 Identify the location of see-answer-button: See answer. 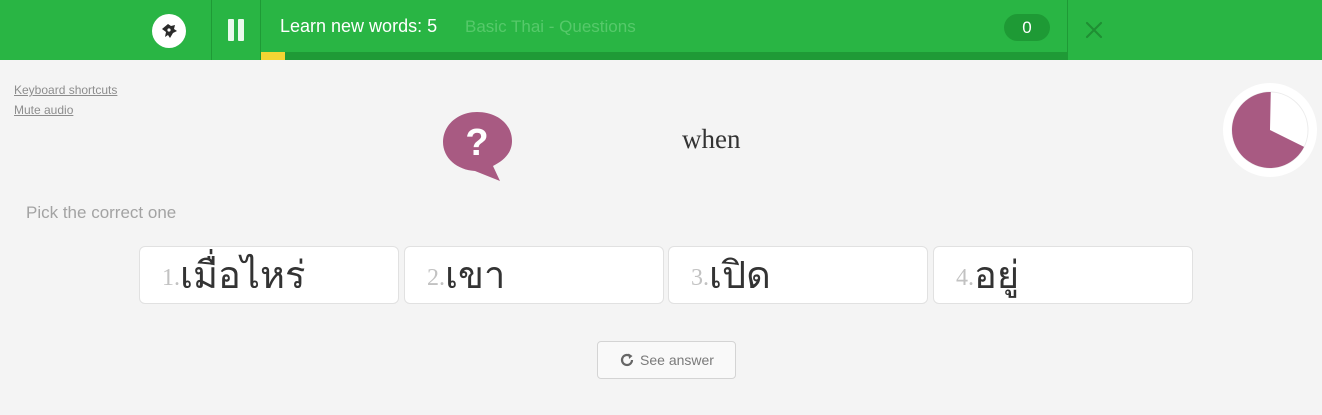
(666, 360).